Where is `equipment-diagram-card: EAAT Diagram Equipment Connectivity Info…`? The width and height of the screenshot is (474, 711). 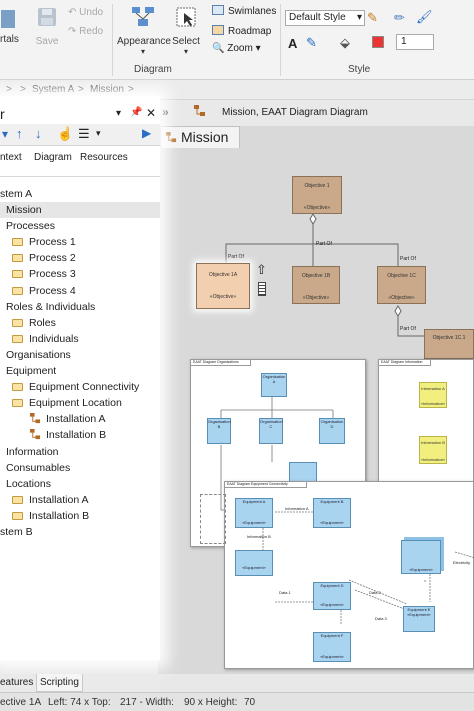
equipment-diagram-card: EAAT Diagram Equipment Connectivity Info… is located at coordinates (349, 575).